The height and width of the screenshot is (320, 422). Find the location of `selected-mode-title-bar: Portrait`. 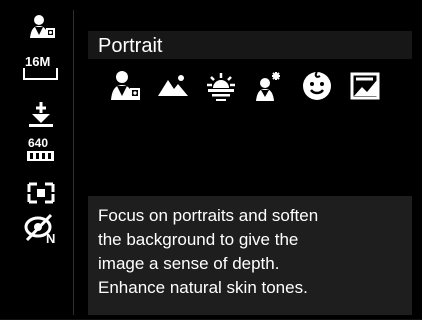

selected-mode-title-bar: Portrait is located at coordinates (250, 45).